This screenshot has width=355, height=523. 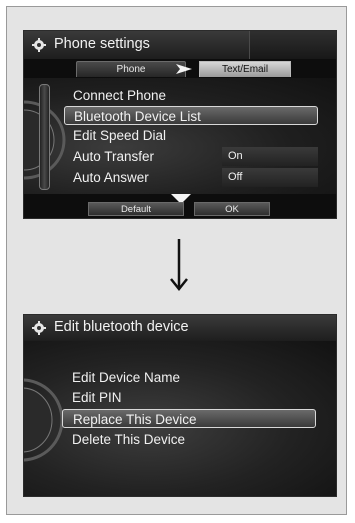 What do you see at coordinates (114, 156) in the screenshot?
I see `list-item-label: Auto Transfer` at bounding box center [114, 156].